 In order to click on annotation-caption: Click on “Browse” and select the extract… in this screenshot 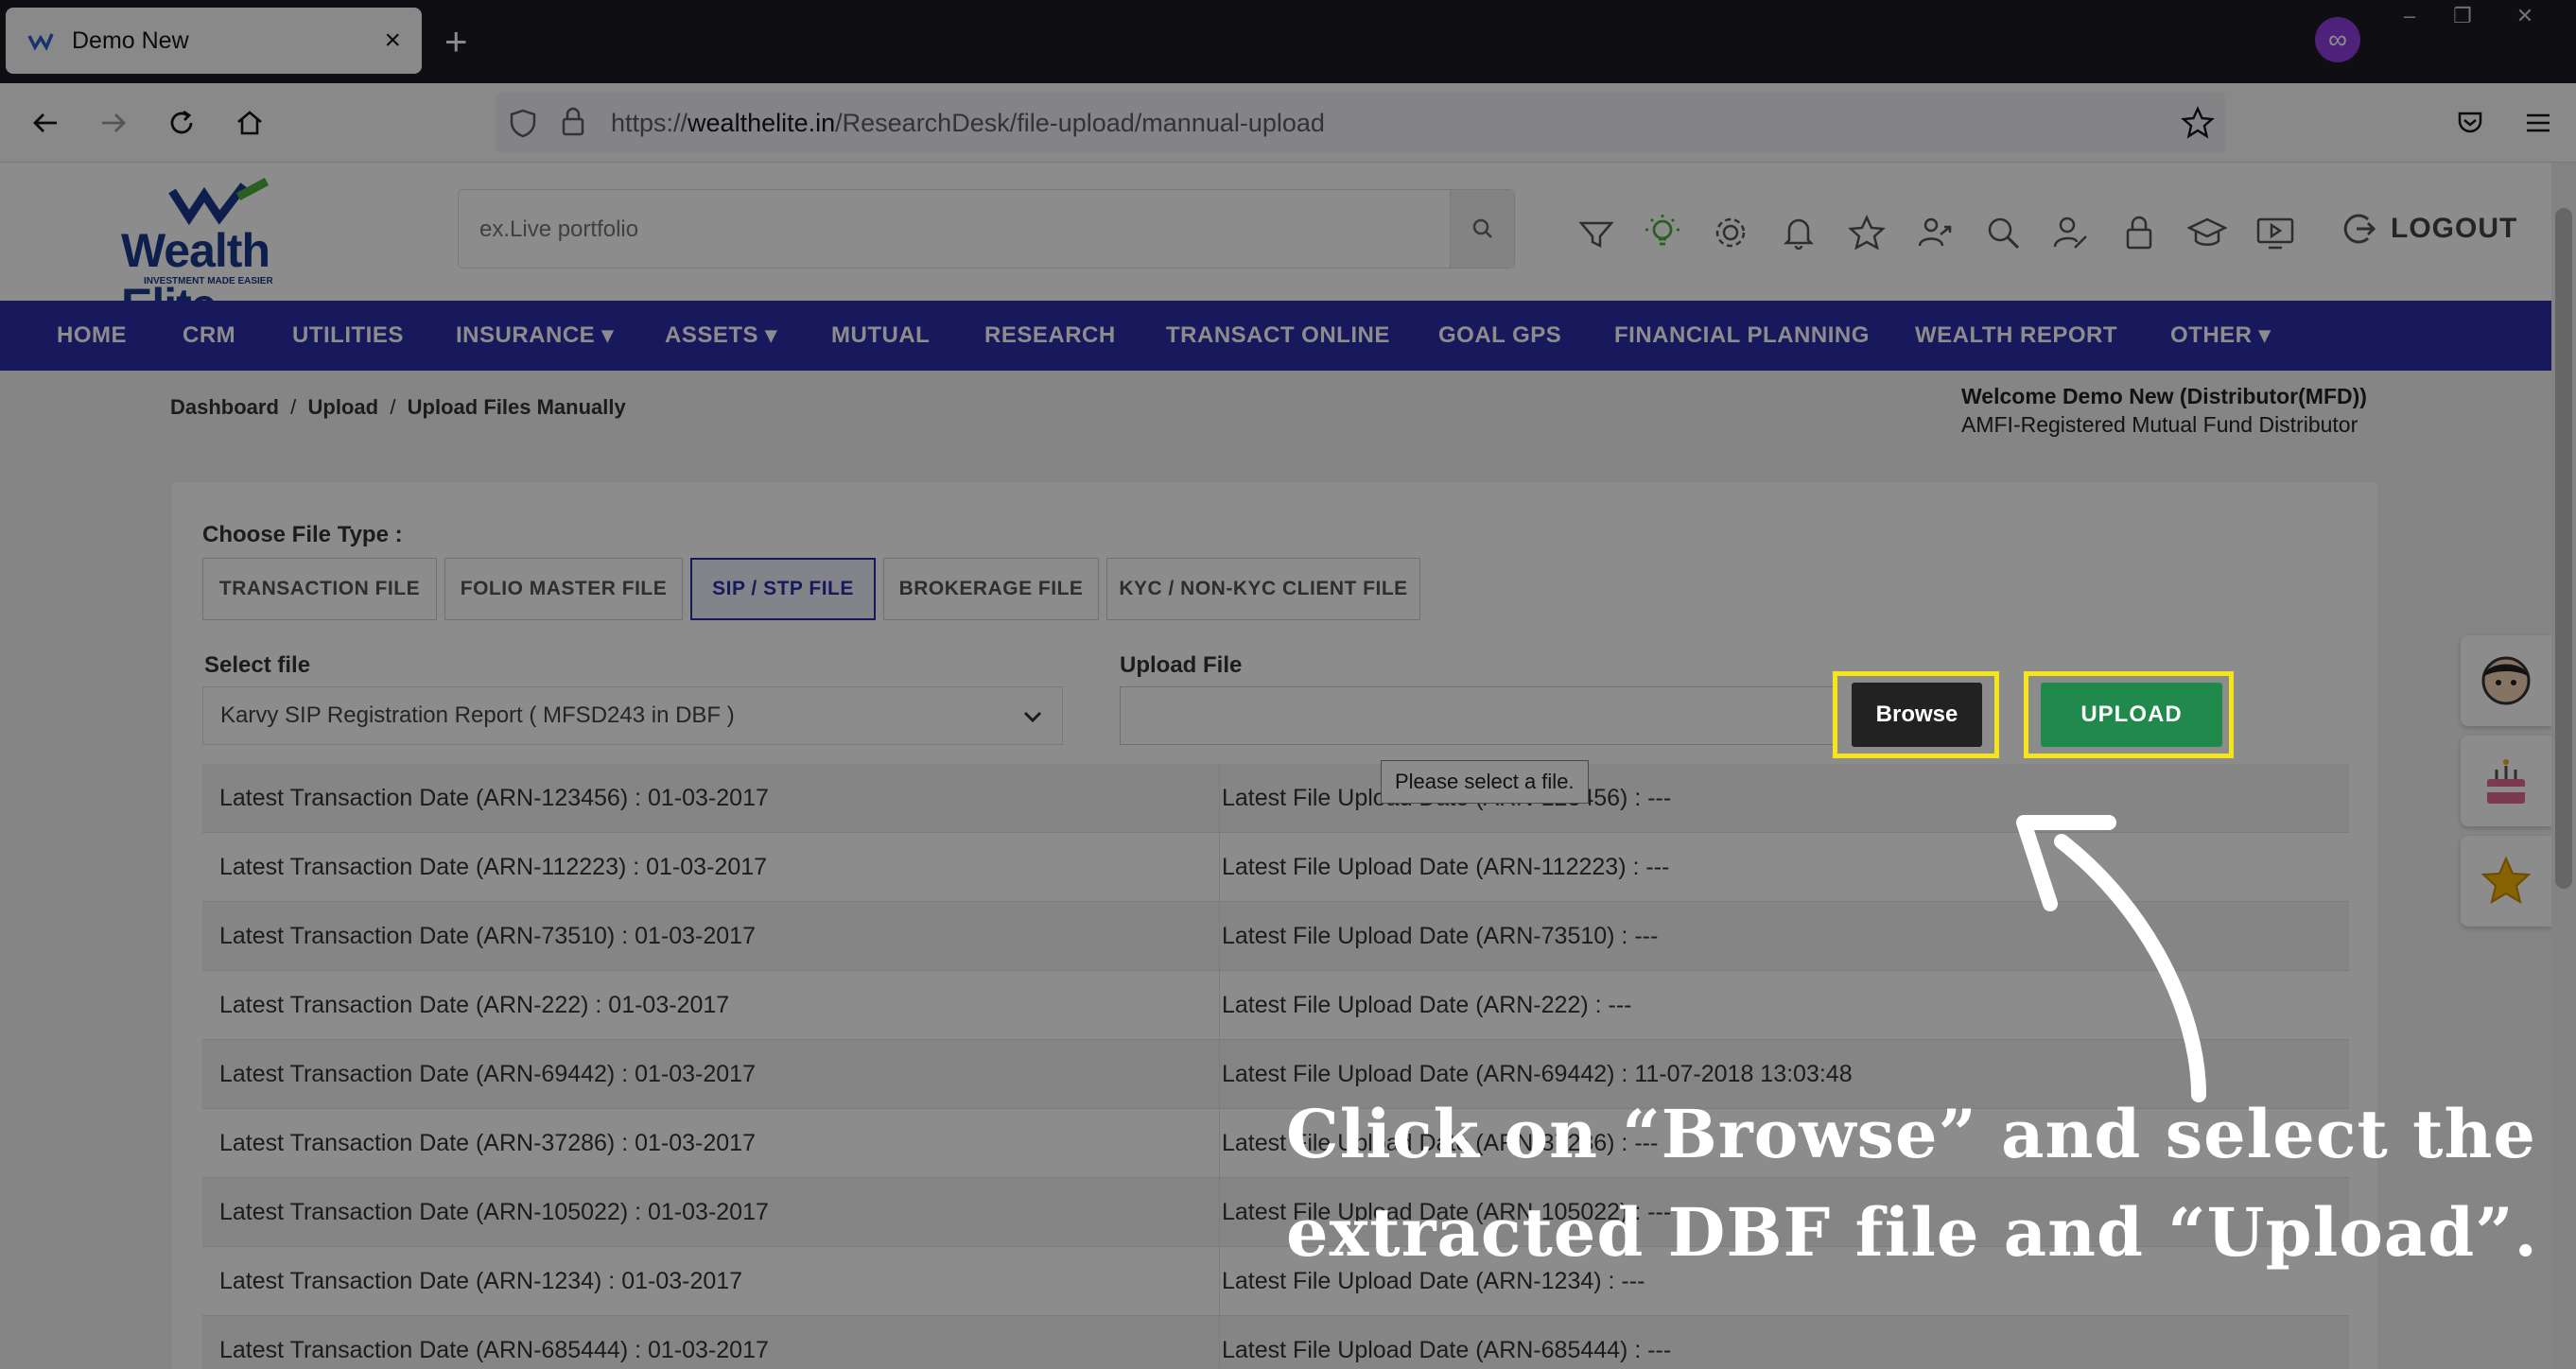, I will do `click(1929, 1183)`.